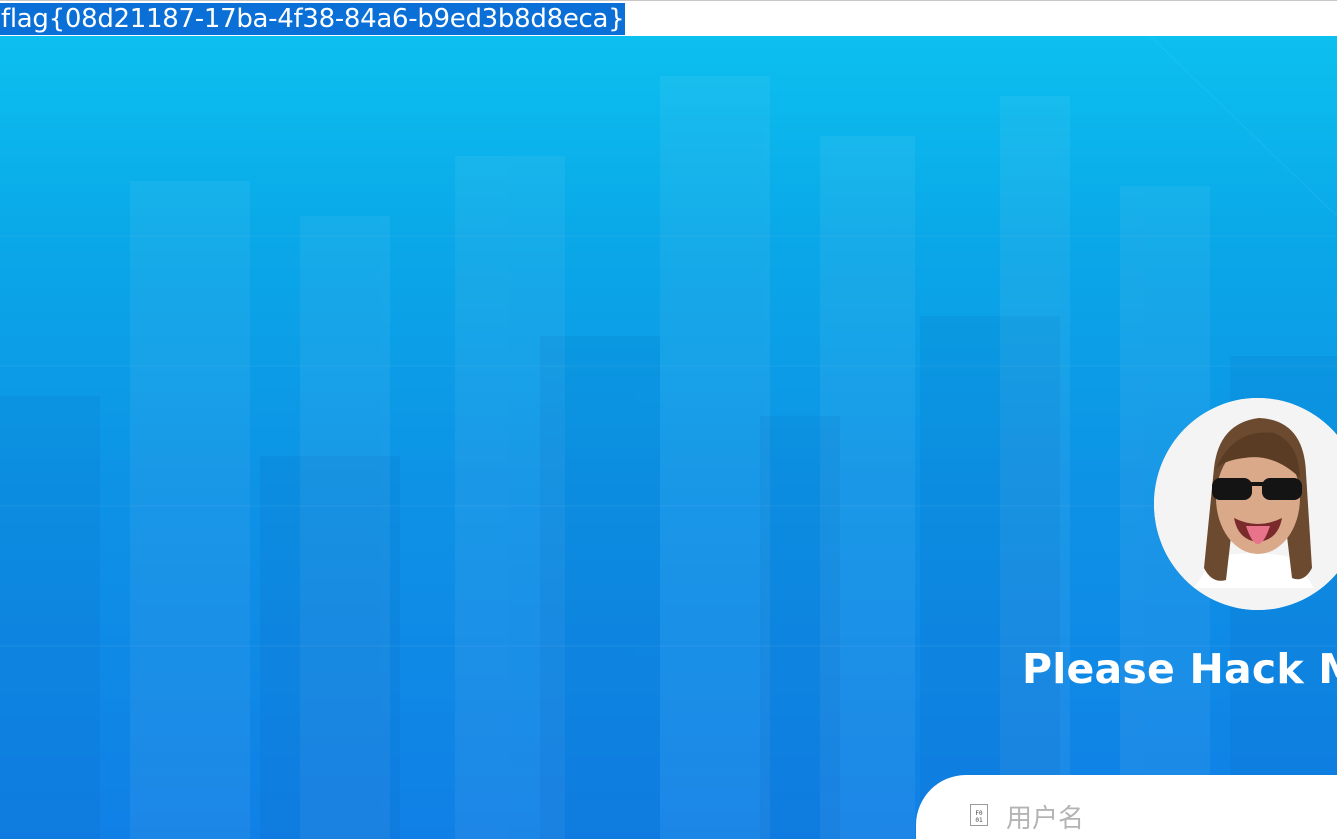 This screenshot has height=839, width=1337. Describe the element at coordinates (1171, 819) in the screenshot. I see `username-input` at that location.